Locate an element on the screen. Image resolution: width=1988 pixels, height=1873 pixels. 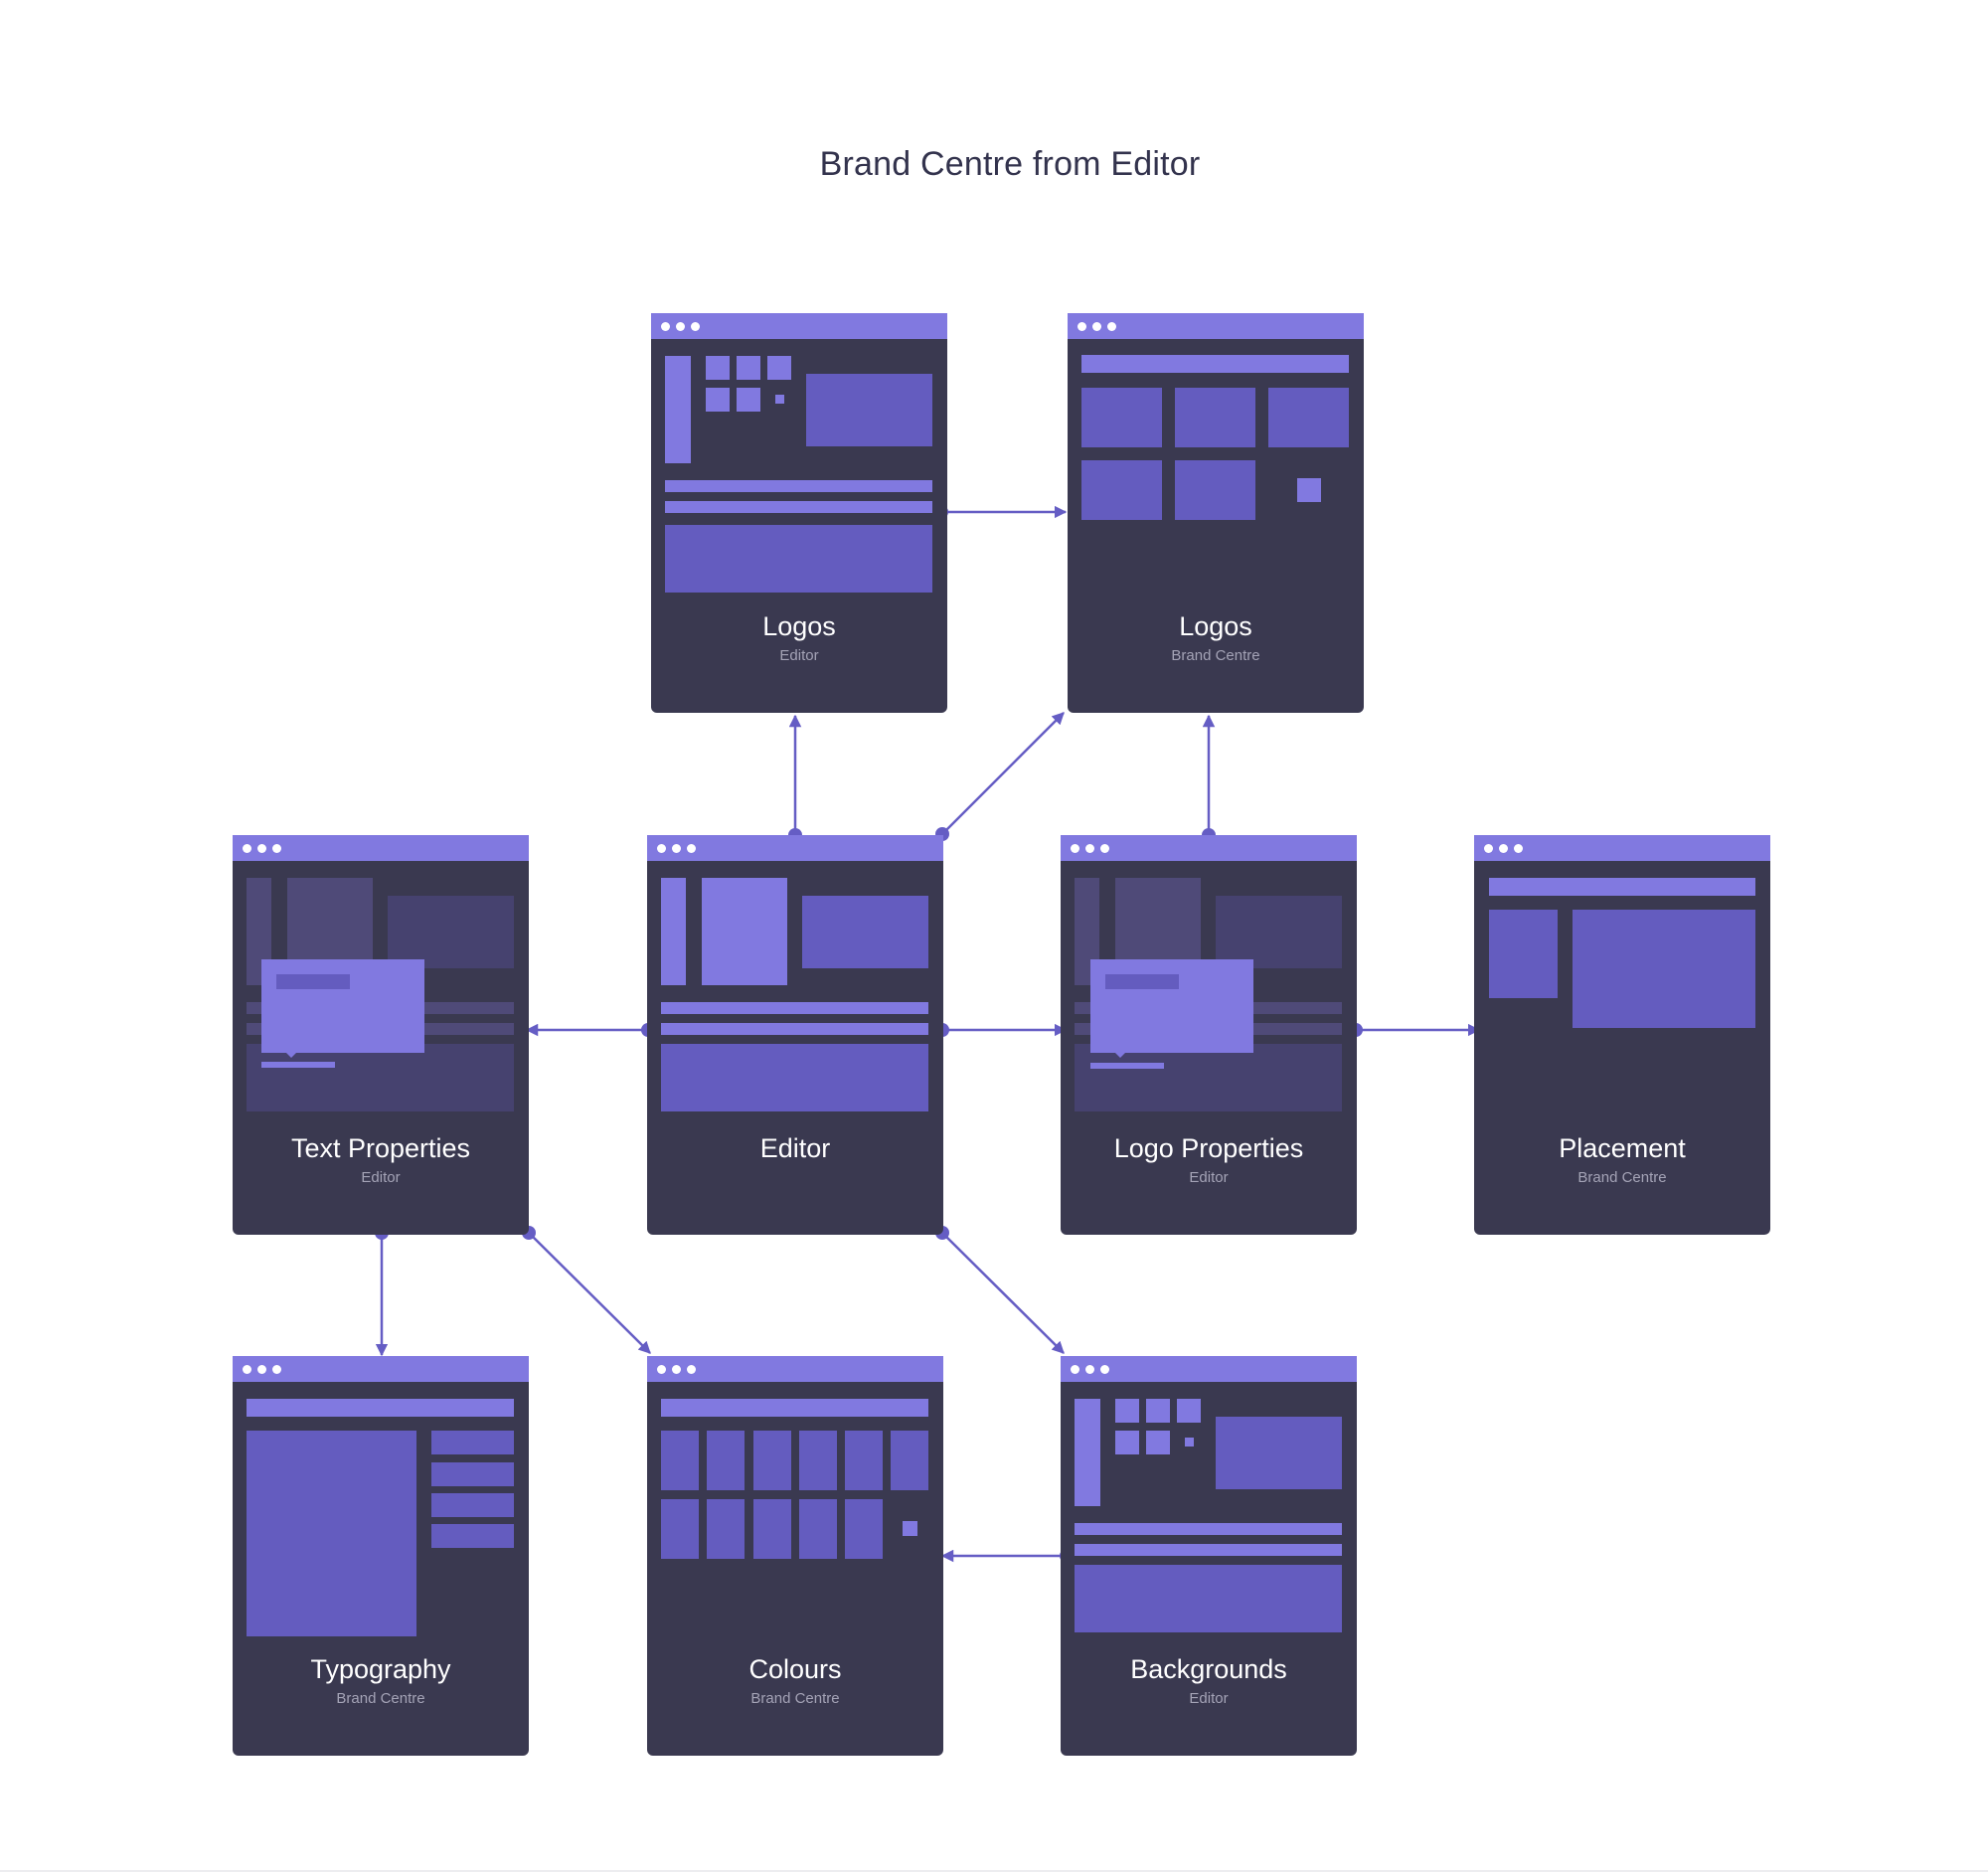
connector-logo-properties-to-logos-brand is located at coordinates (1209, 778).